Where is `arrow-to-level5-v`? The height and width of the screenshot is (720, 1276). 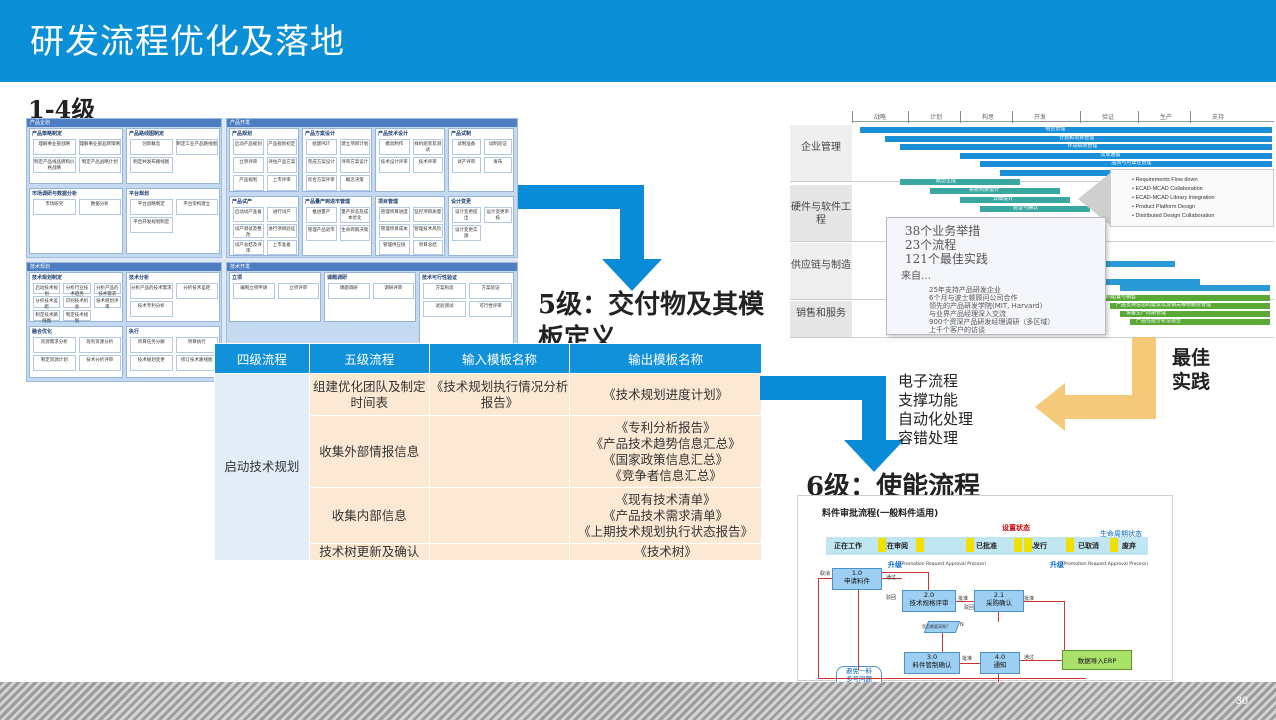 arrow-to-level5-v is located at coordinates (632, 223).